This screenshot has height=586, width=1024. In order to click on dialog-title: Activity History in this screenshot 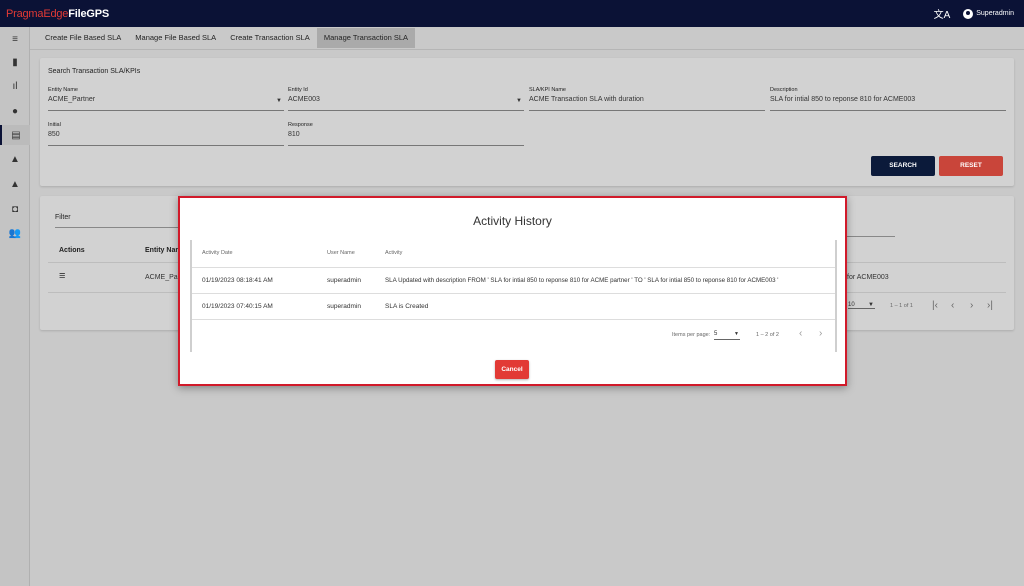, I will do `click(512, 221)`.